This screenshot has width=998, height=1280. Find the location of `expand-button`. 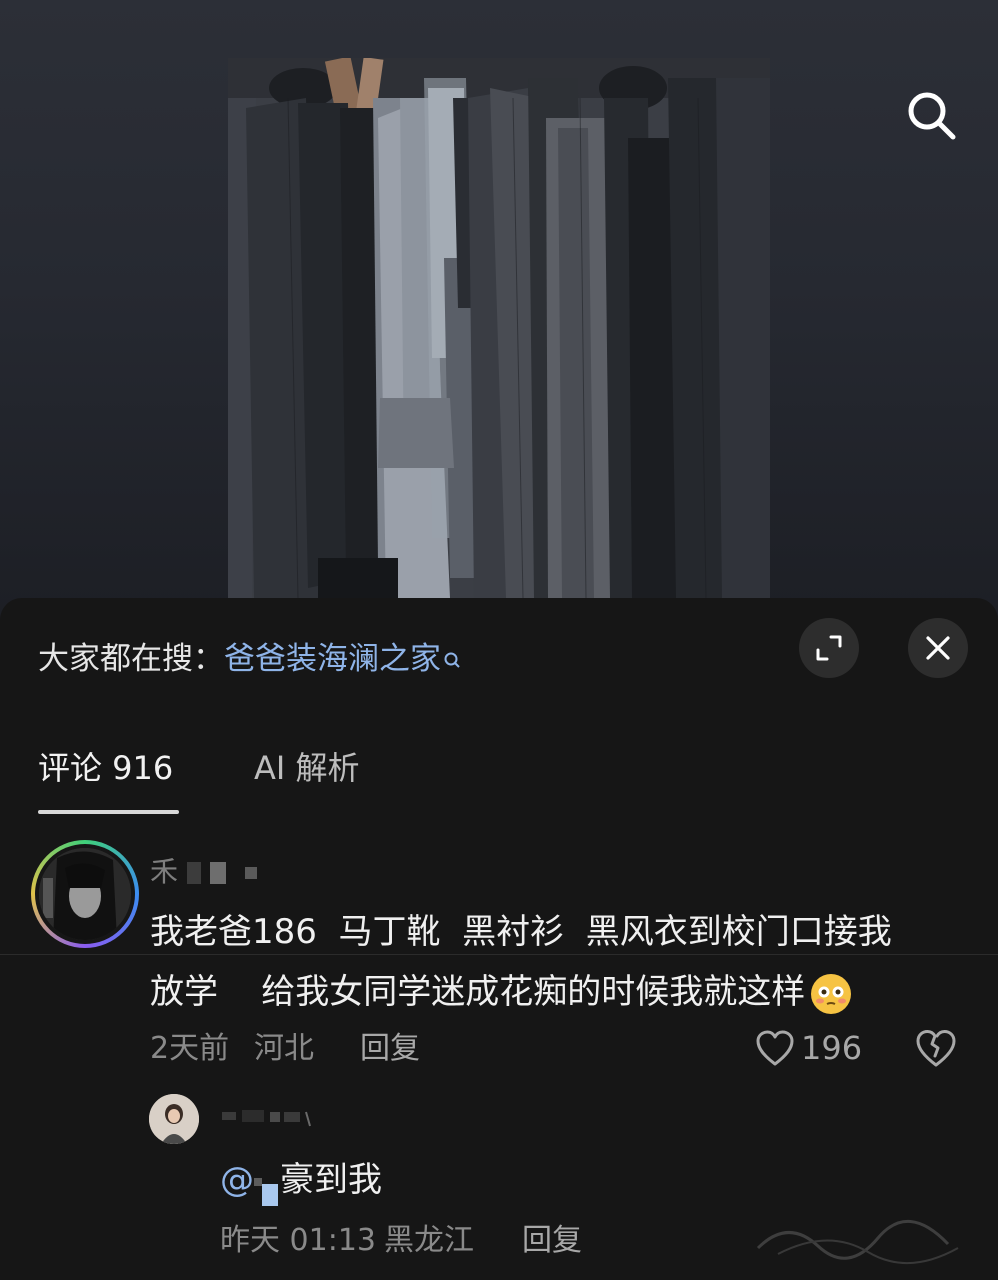

expand-button is located at coordinates (829, 648).